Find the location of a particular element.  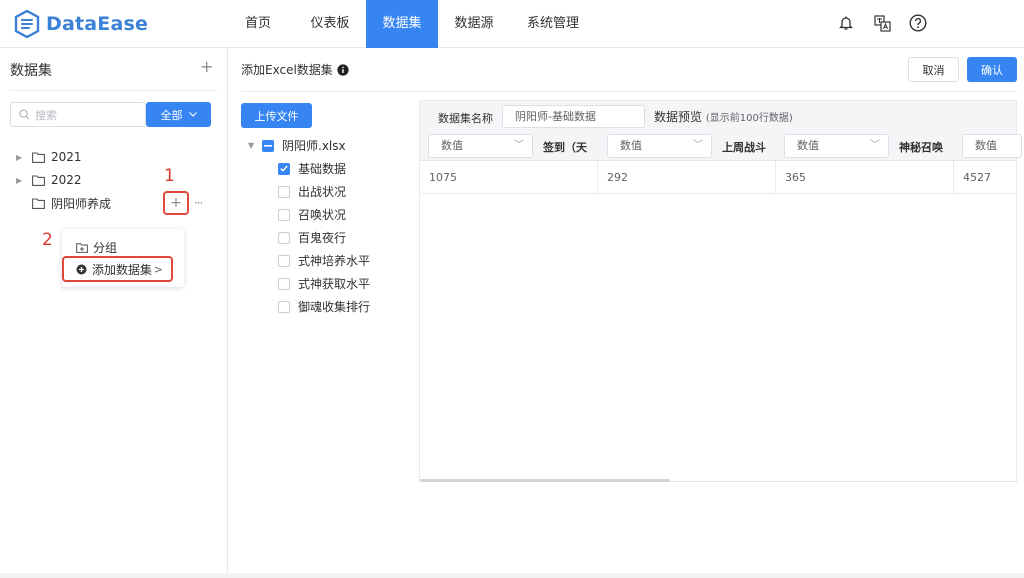

bell-icon is located at coordinates (846, 23).